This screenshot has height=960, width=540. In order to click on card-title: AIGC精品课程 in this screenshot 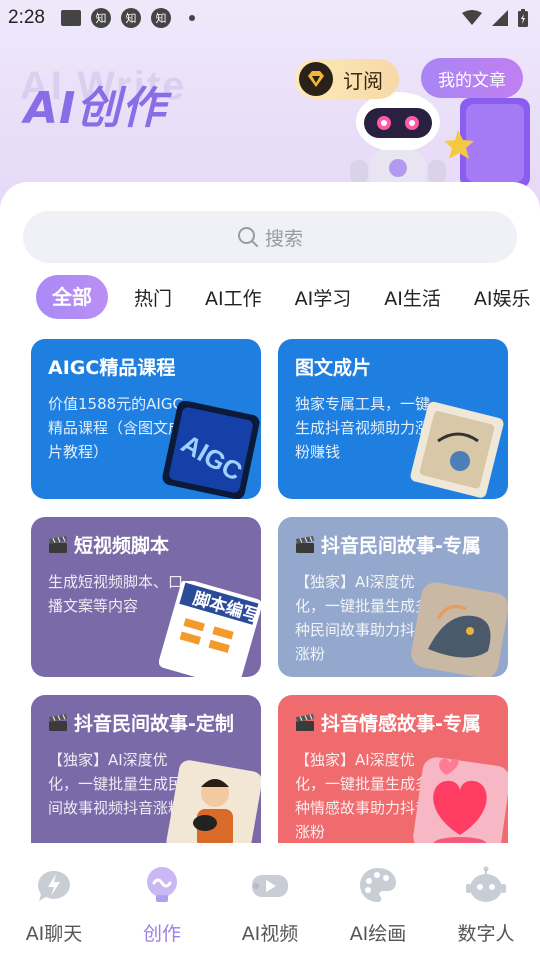, I will do `click(154, 366)`.